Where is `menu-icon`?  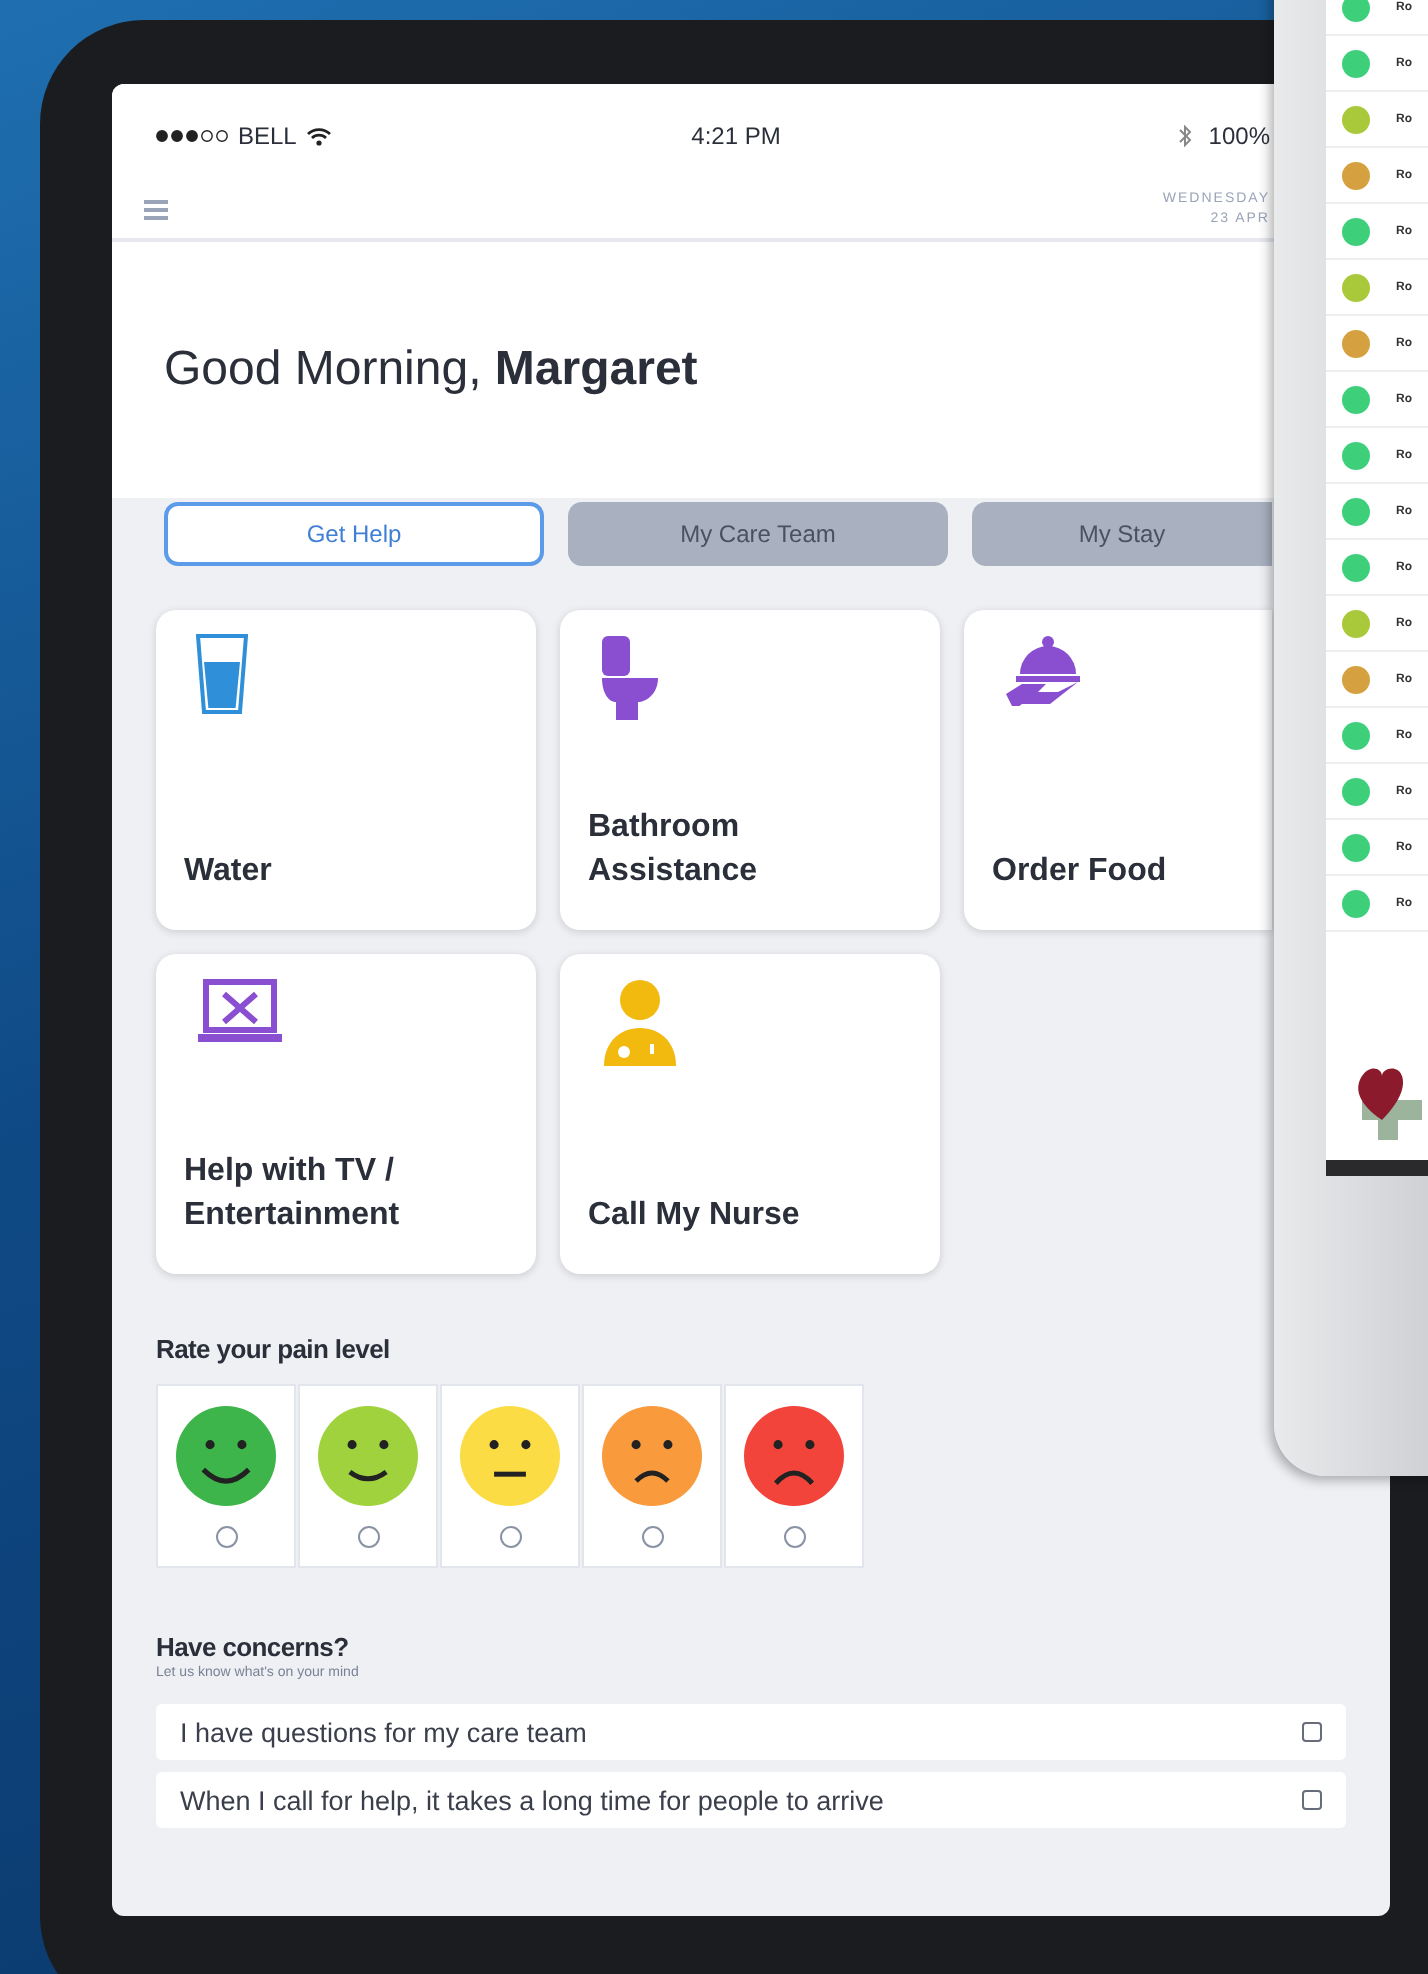
menu-icon is located at coordinates (156, 209).